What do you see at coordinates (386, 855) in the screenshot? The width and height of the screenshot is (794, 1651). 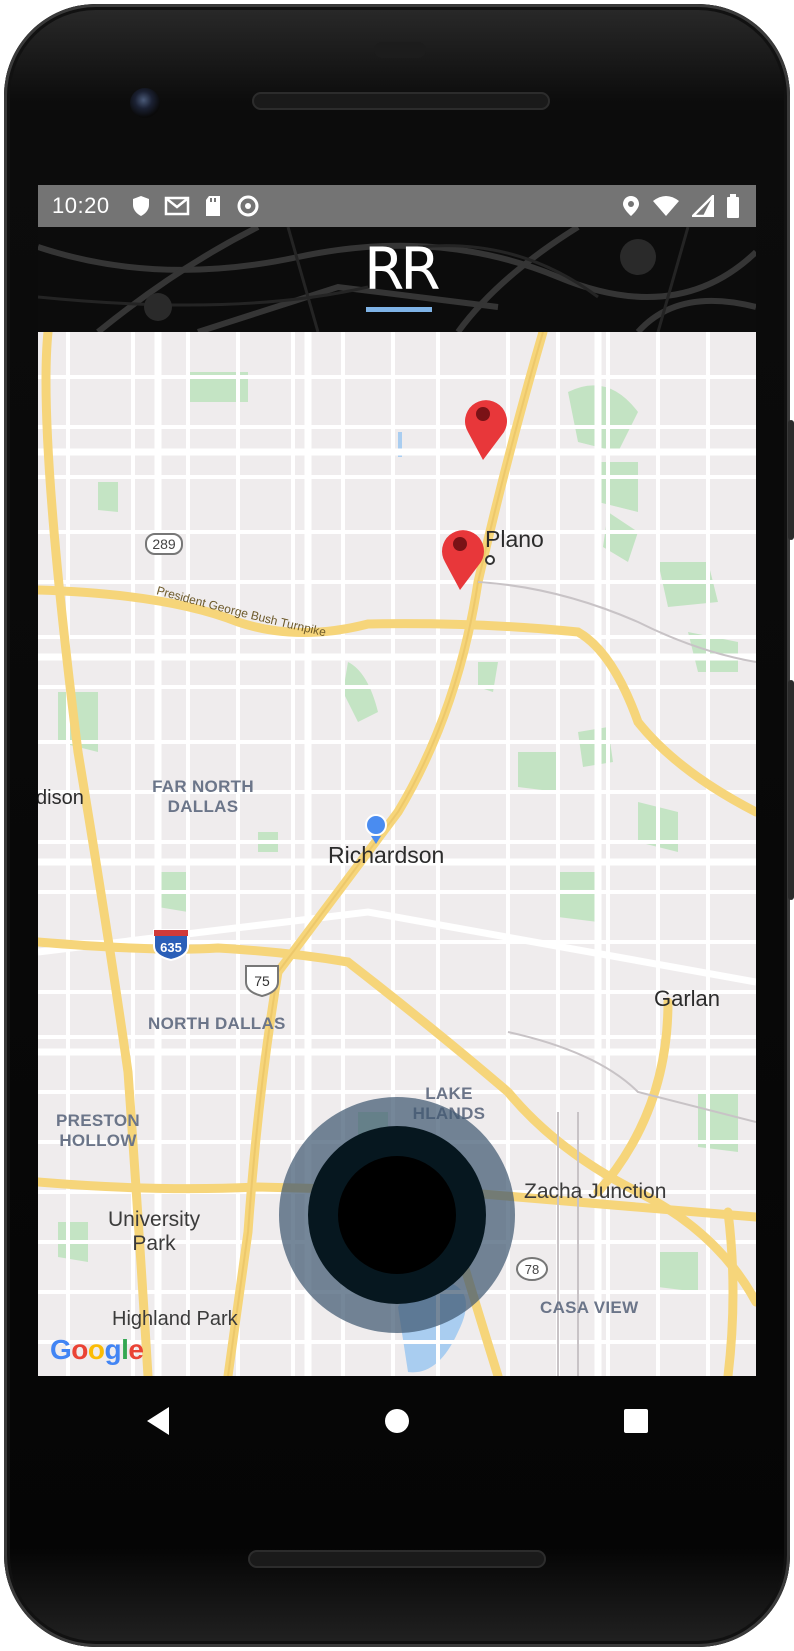 I see `label-richardson: Richardson` at bounding box center [386, 855].